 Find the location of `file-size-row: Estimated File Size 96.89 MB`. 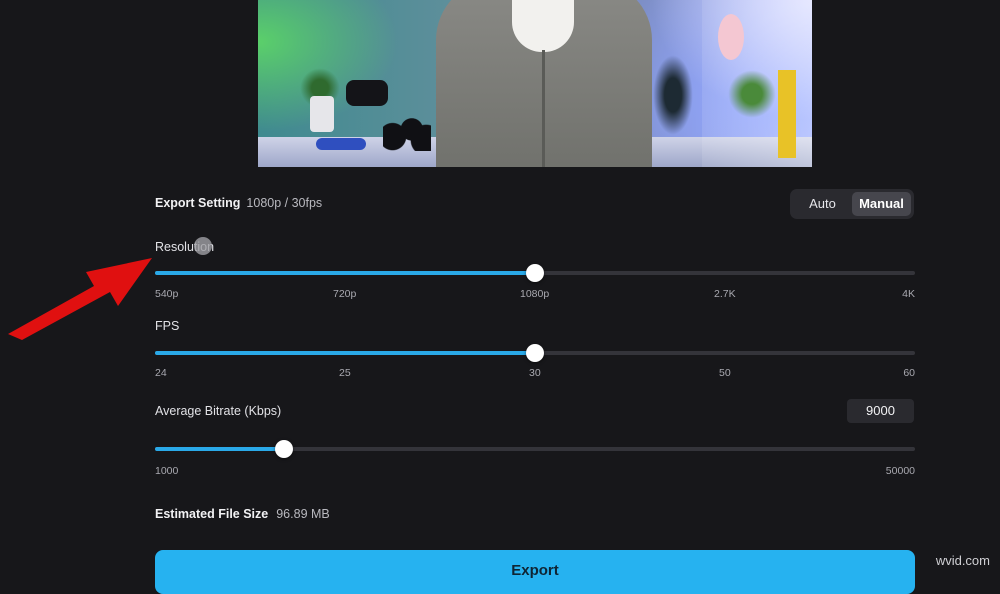

file-size-row: Estimated File Size 96.89 MB is located at coordinates (242, 514).